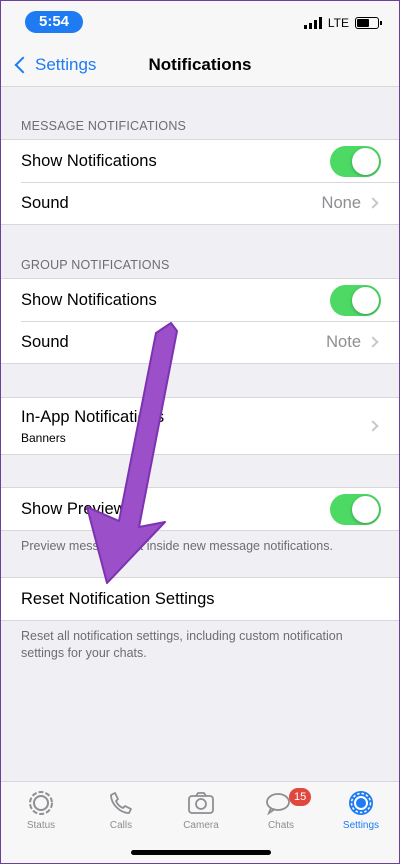 Image resolution: width=400 pixels, height=864 pixels. What do you see at coordinates (73, 508) in the screenshot?
I see `show-preview-label: Show Preview` at bounding box center [73, 508].